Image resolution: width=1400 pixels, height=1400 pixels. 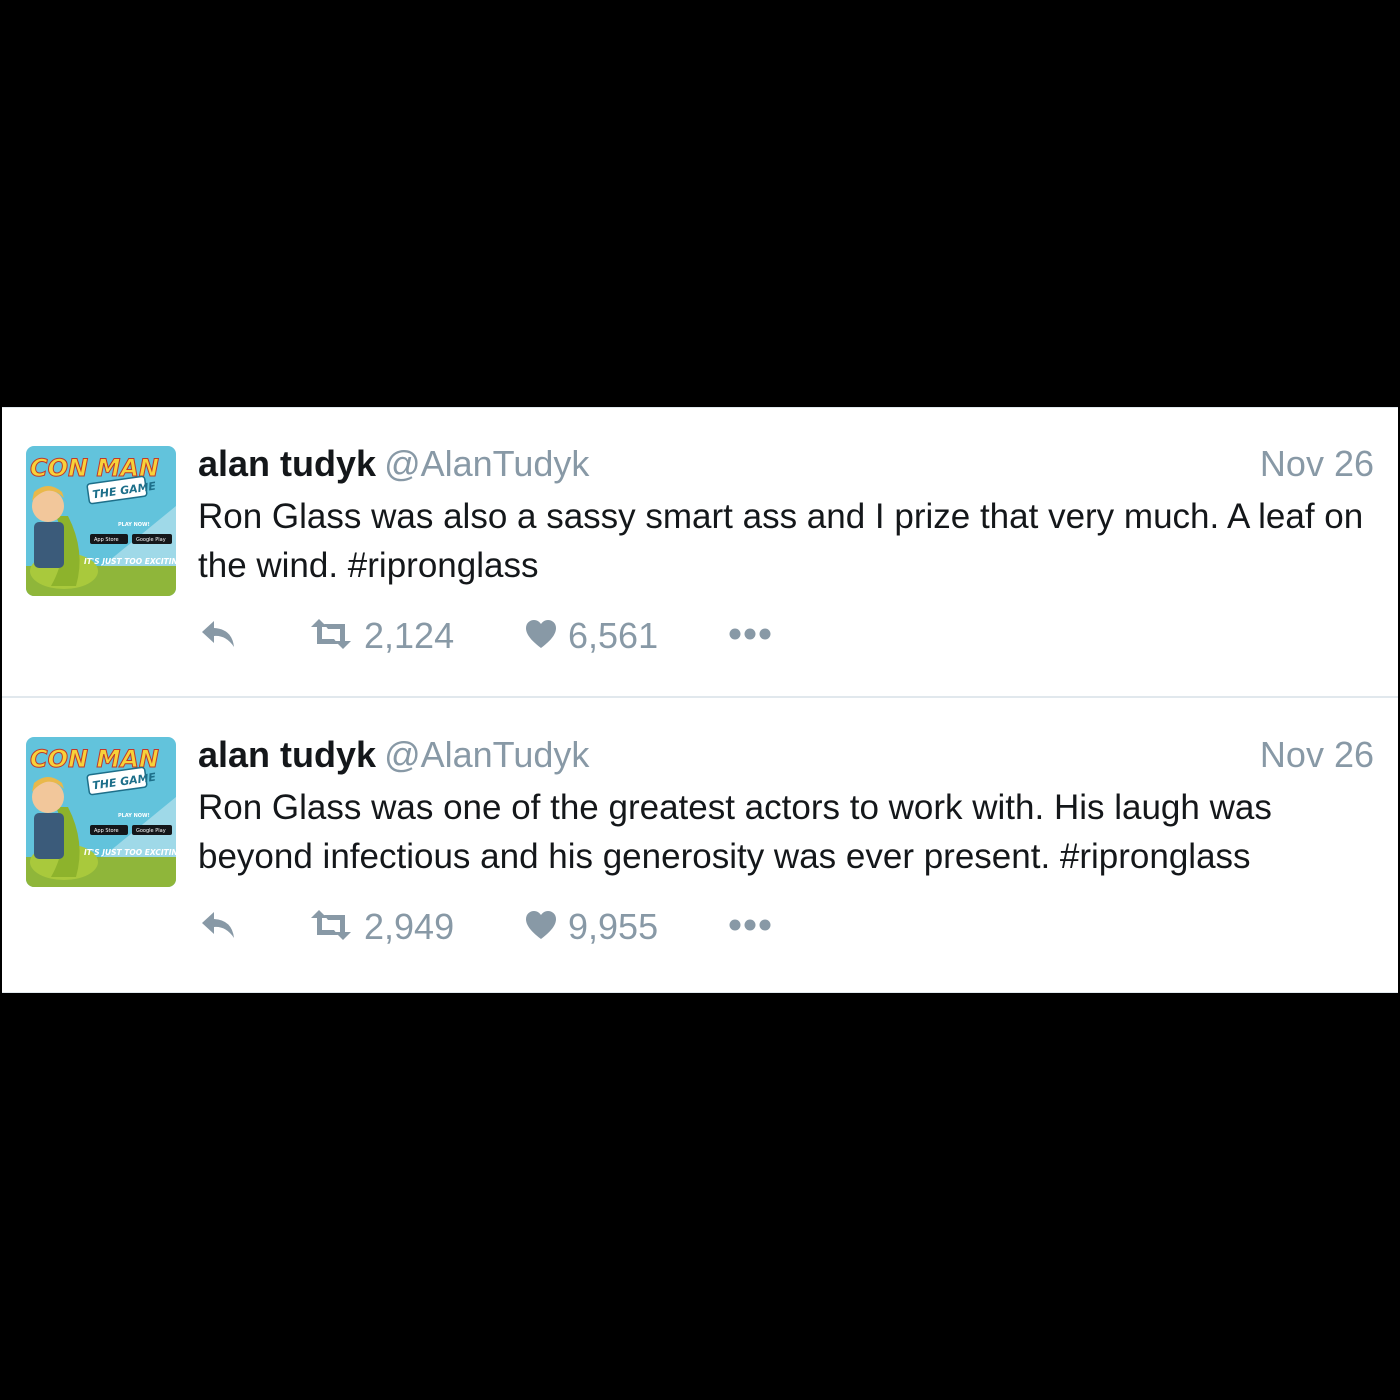 I want to click on like-button: 6,561, so click(x=591, y=636).